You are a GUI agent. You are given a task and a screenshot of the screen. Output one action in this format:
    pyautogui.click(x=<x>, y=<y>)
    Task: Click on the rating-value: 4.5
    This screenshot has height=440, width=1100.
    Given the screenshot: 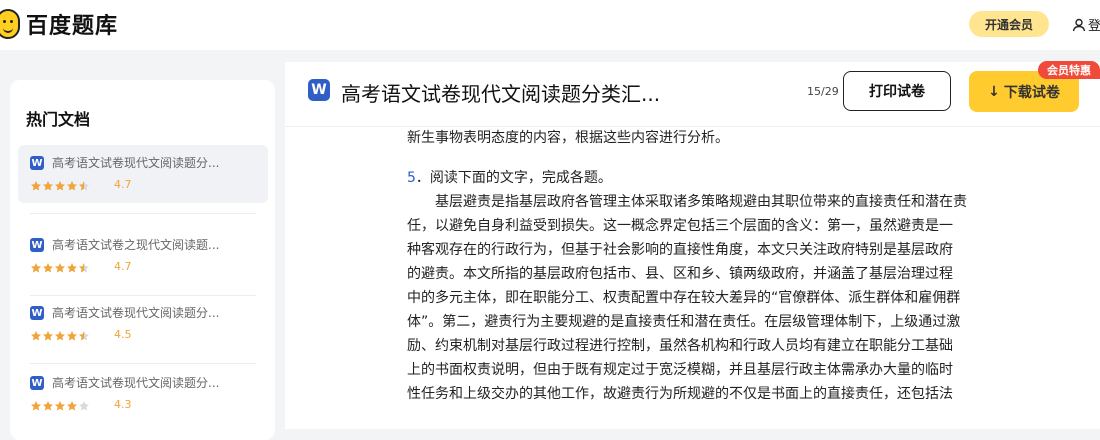 What is the action you would take?
    pyautogui.click(x=123, y=334)
    